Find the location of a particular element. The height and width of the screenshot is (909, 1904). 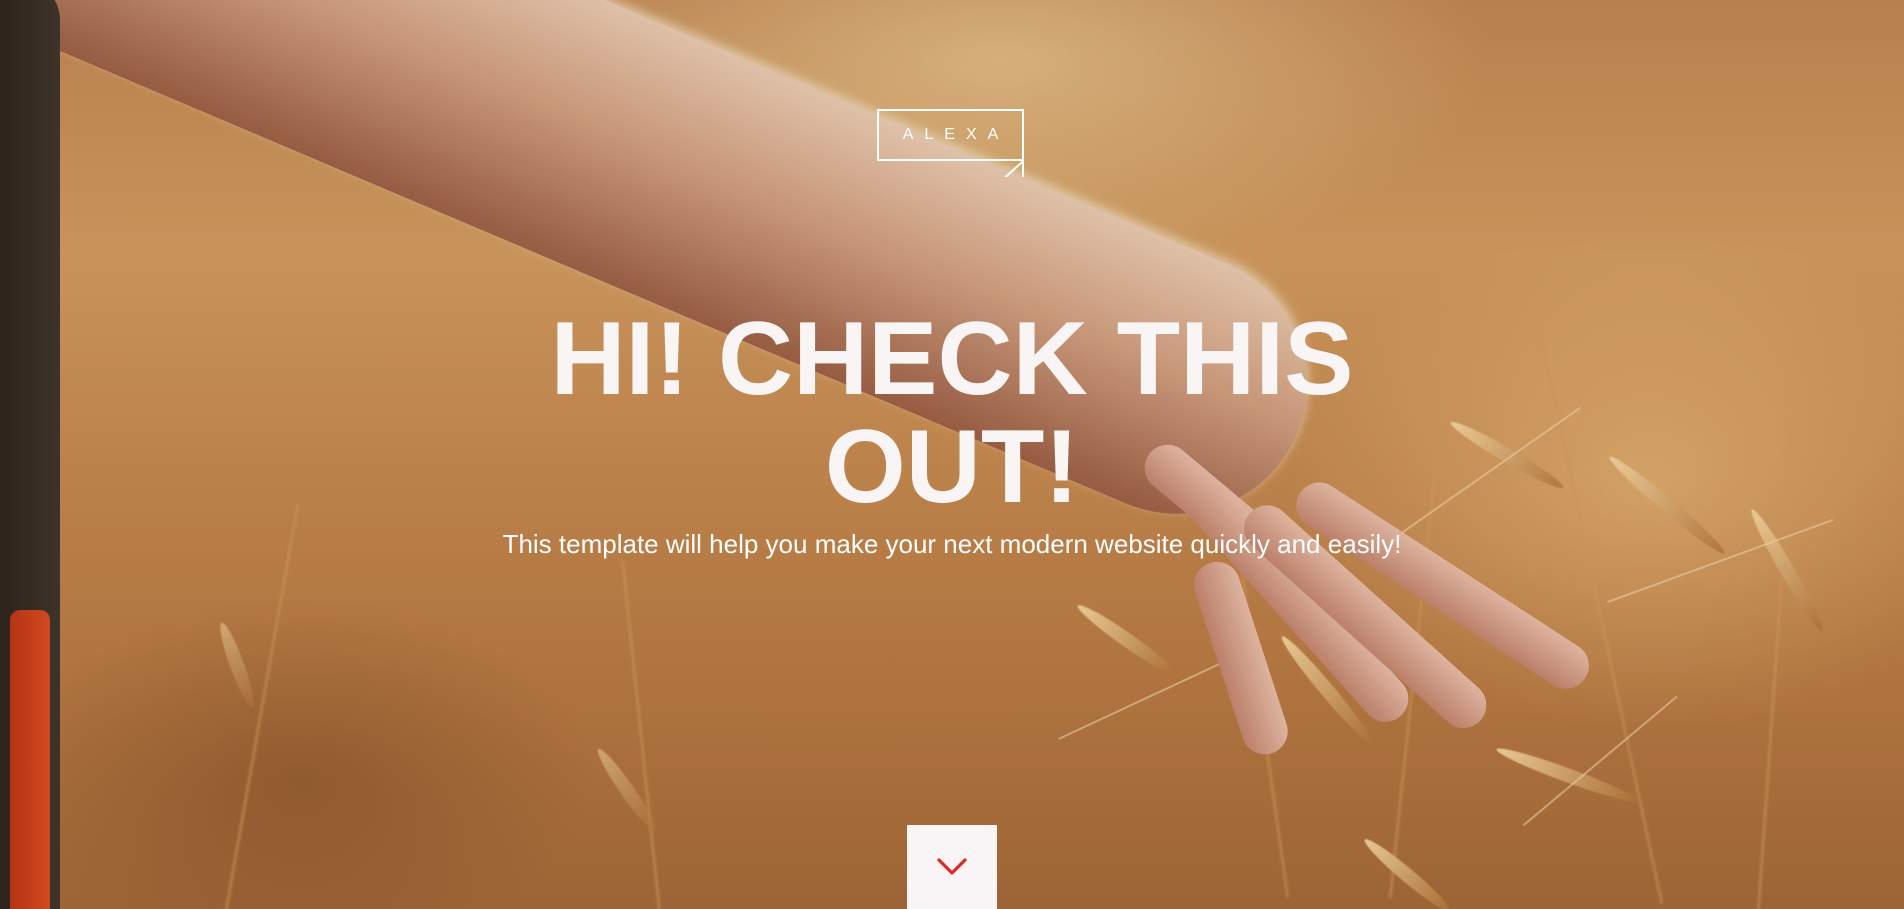

scroll-down-button is located at coordinates (952, 867).